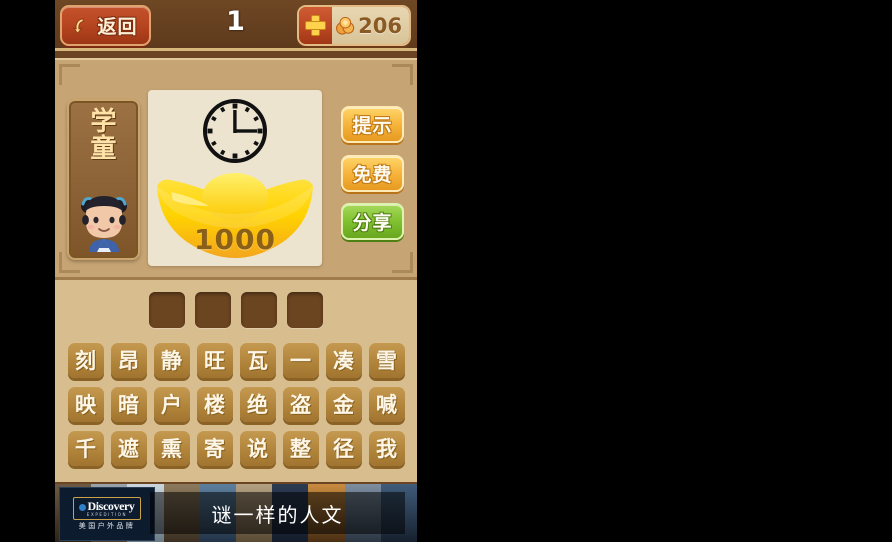 This screenshot has height=542, width=892. I want to click on coin-value-box: 206, so click(370, 25).